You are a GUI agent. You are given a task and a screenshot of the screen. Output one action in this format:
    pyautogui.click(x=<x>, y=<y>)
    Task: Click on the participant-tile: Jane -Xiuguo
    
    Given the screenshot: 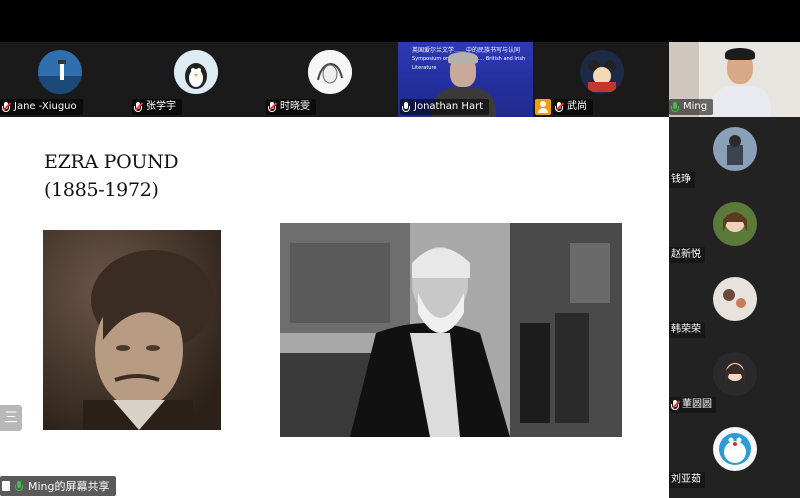 What is the action you would take?
    pyautogui.click(x=65, y=79)
    